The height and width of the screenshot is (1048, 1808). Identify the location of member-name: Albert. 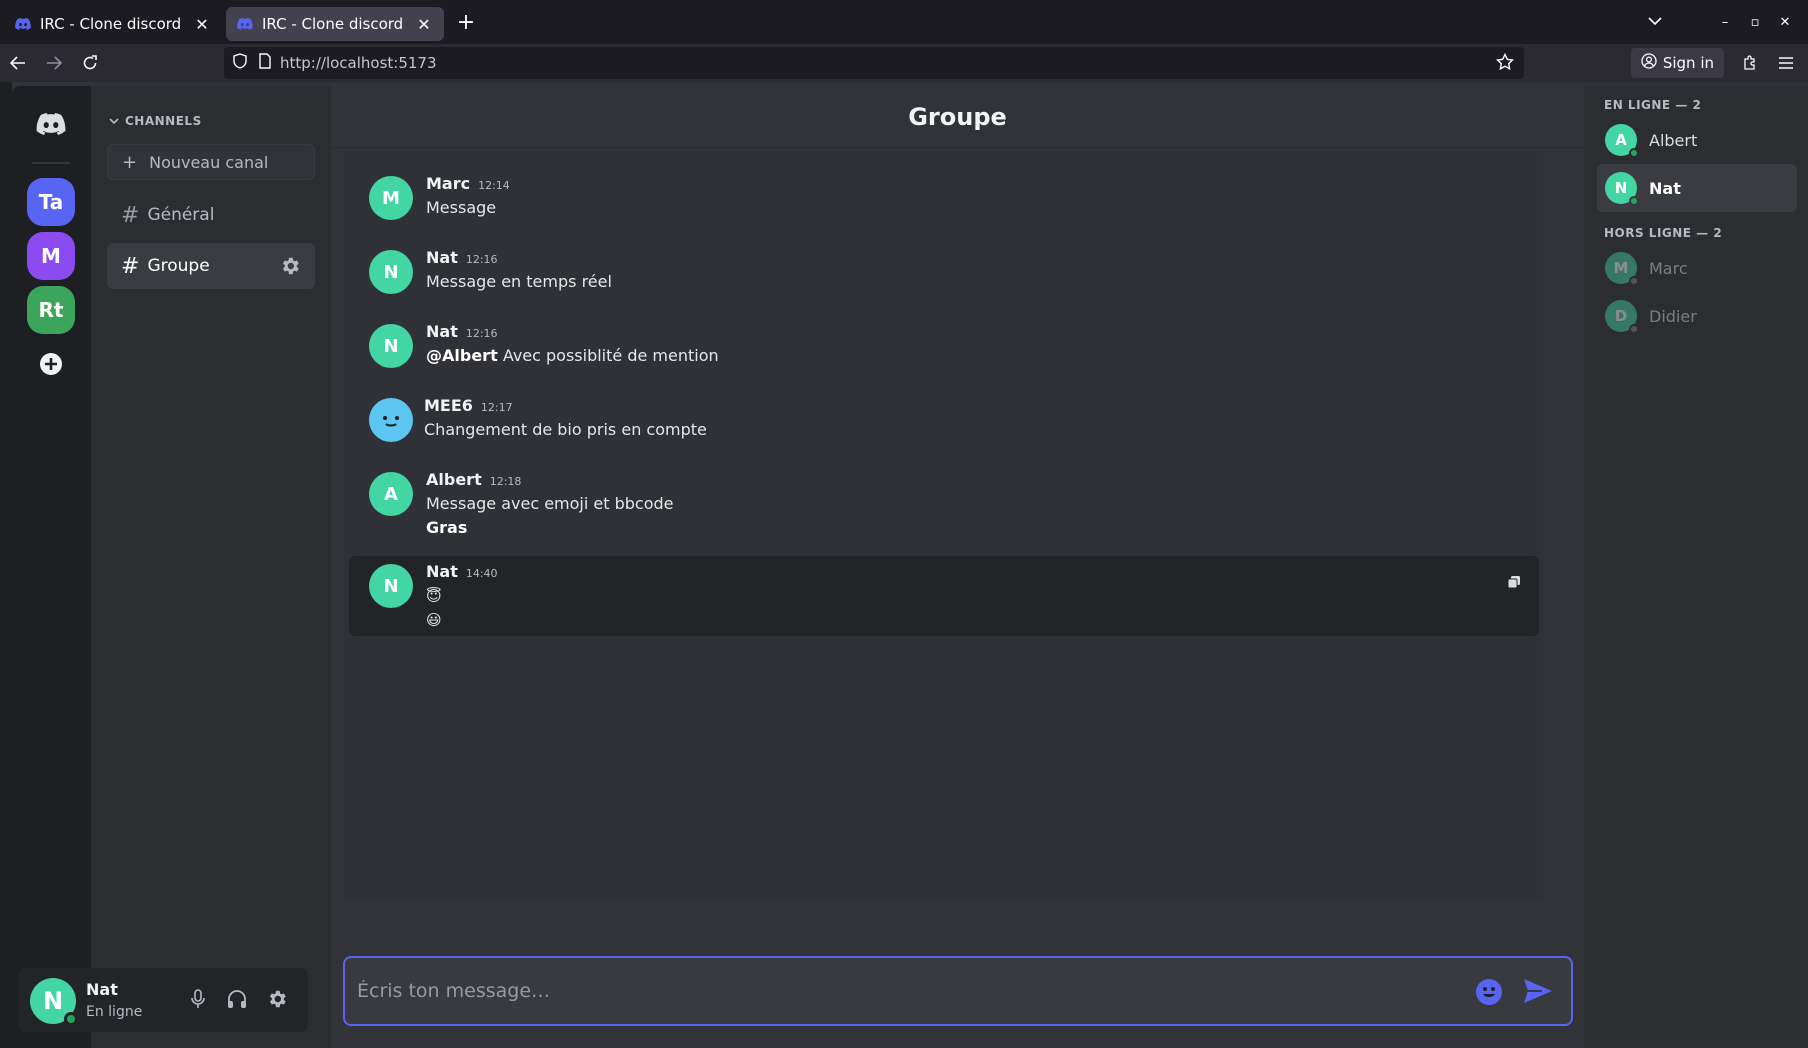
(1673, 140).